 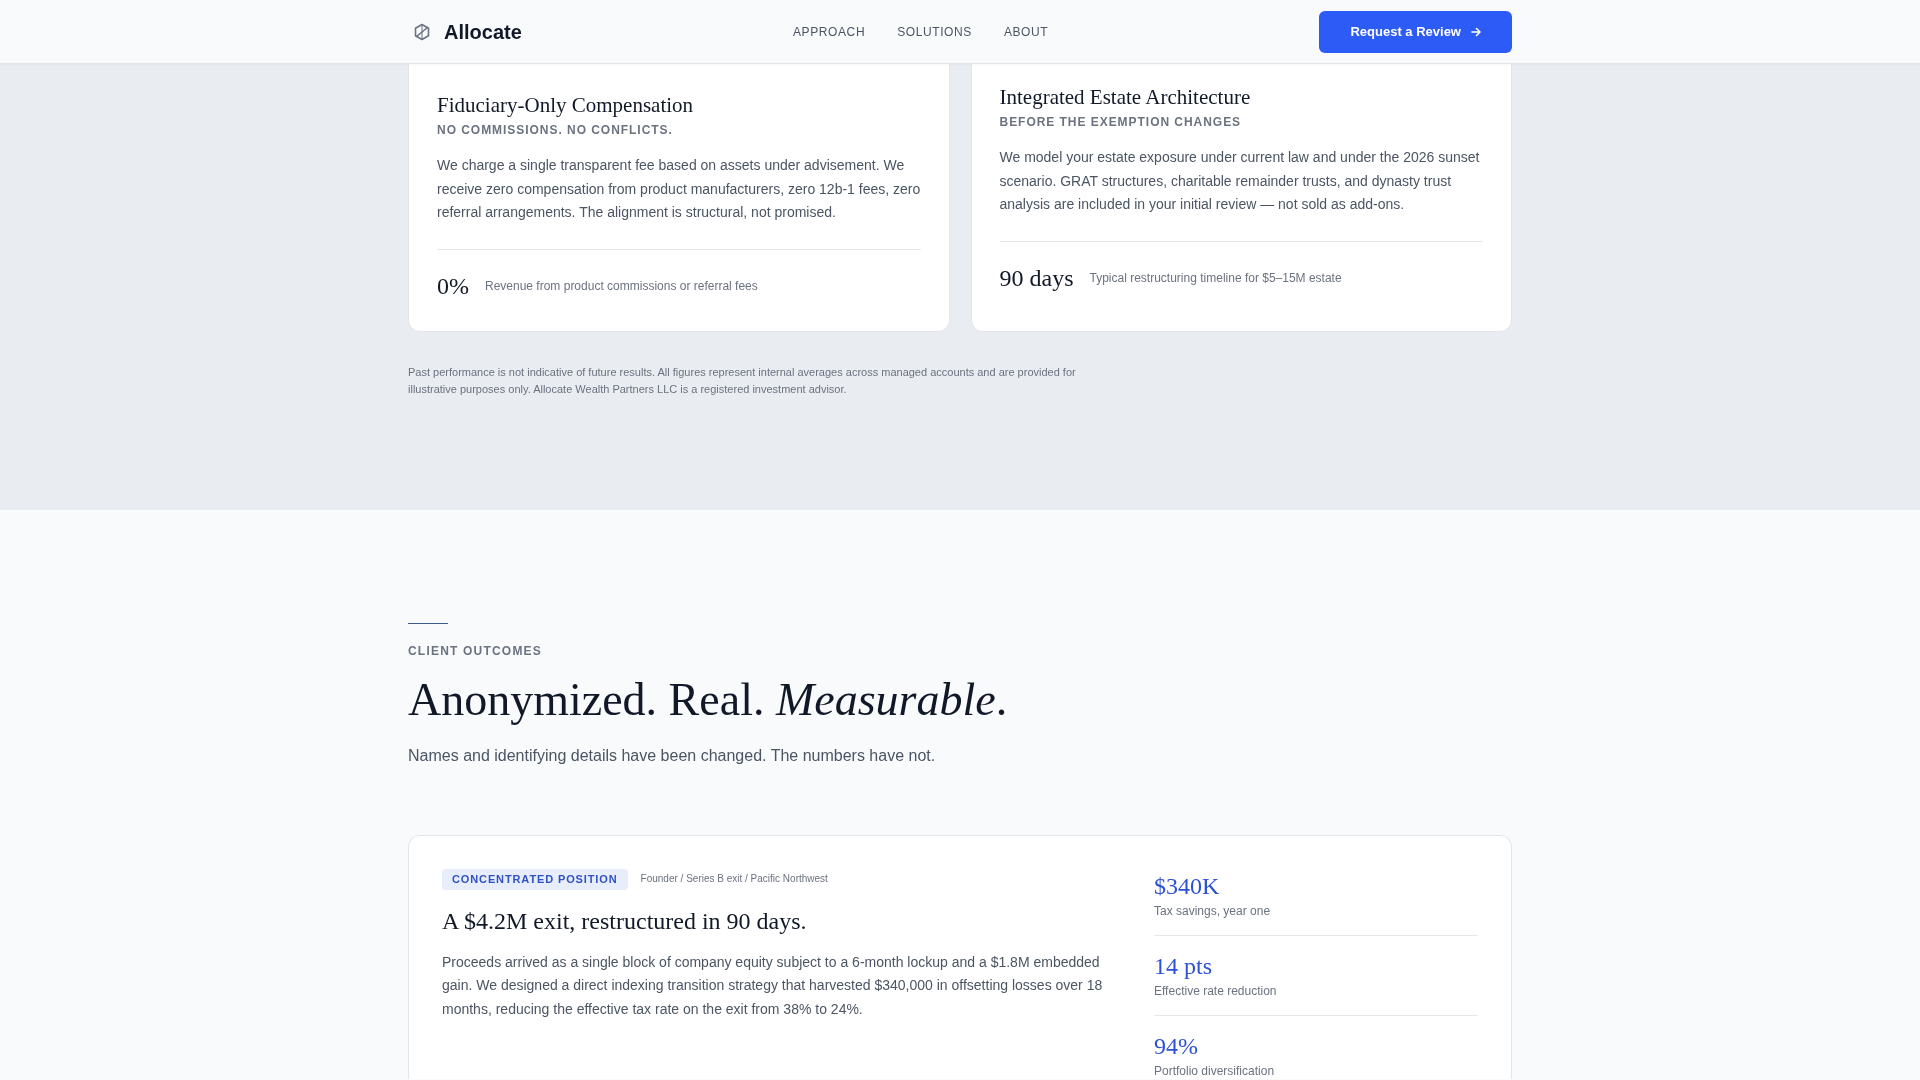 What do you see at coordinates (555, 130) in the screenshot?
I see `card-subtitle: NO COMMISSIONS. NO CONFLICTS.` at bounding box center [555, 130].